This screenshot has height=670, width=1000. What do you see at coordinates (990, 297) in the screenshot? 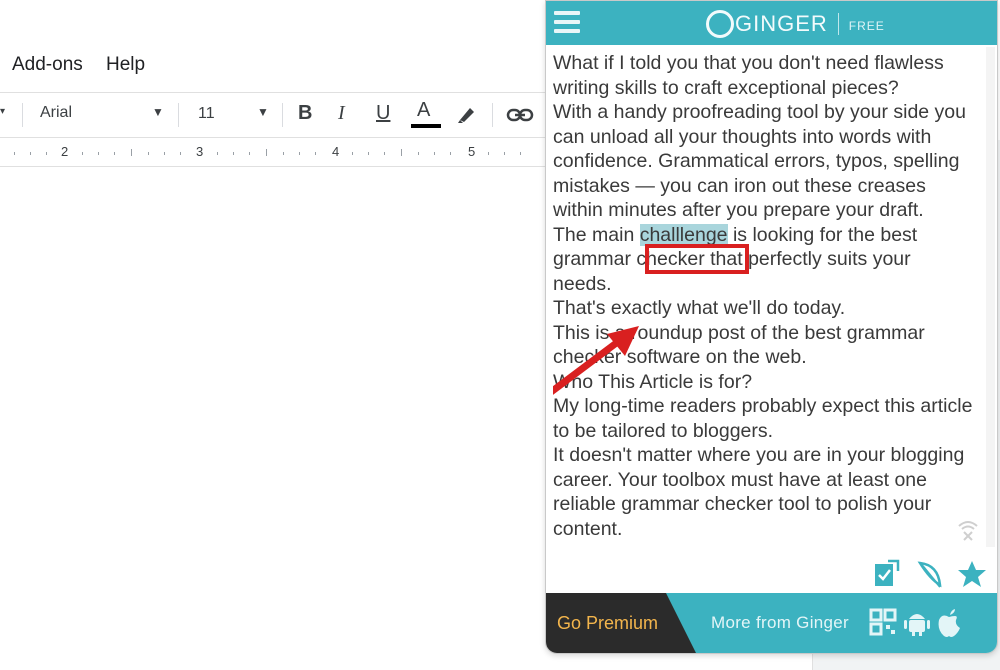
I see `scrollbar` at bounding box center [990, 297].